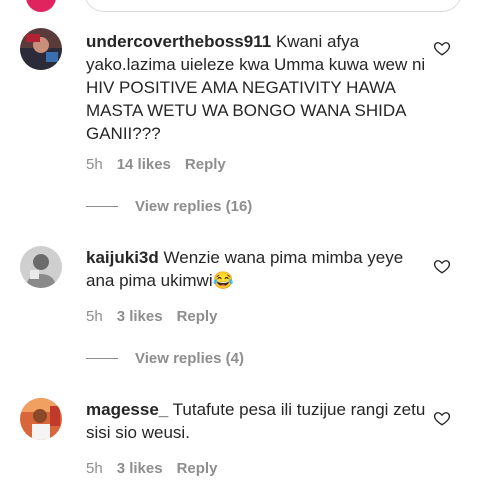 Image resolution: width=480 pixels, height=481 pixels. I want to click on likes-count: 14 likes, so click(144, 164).